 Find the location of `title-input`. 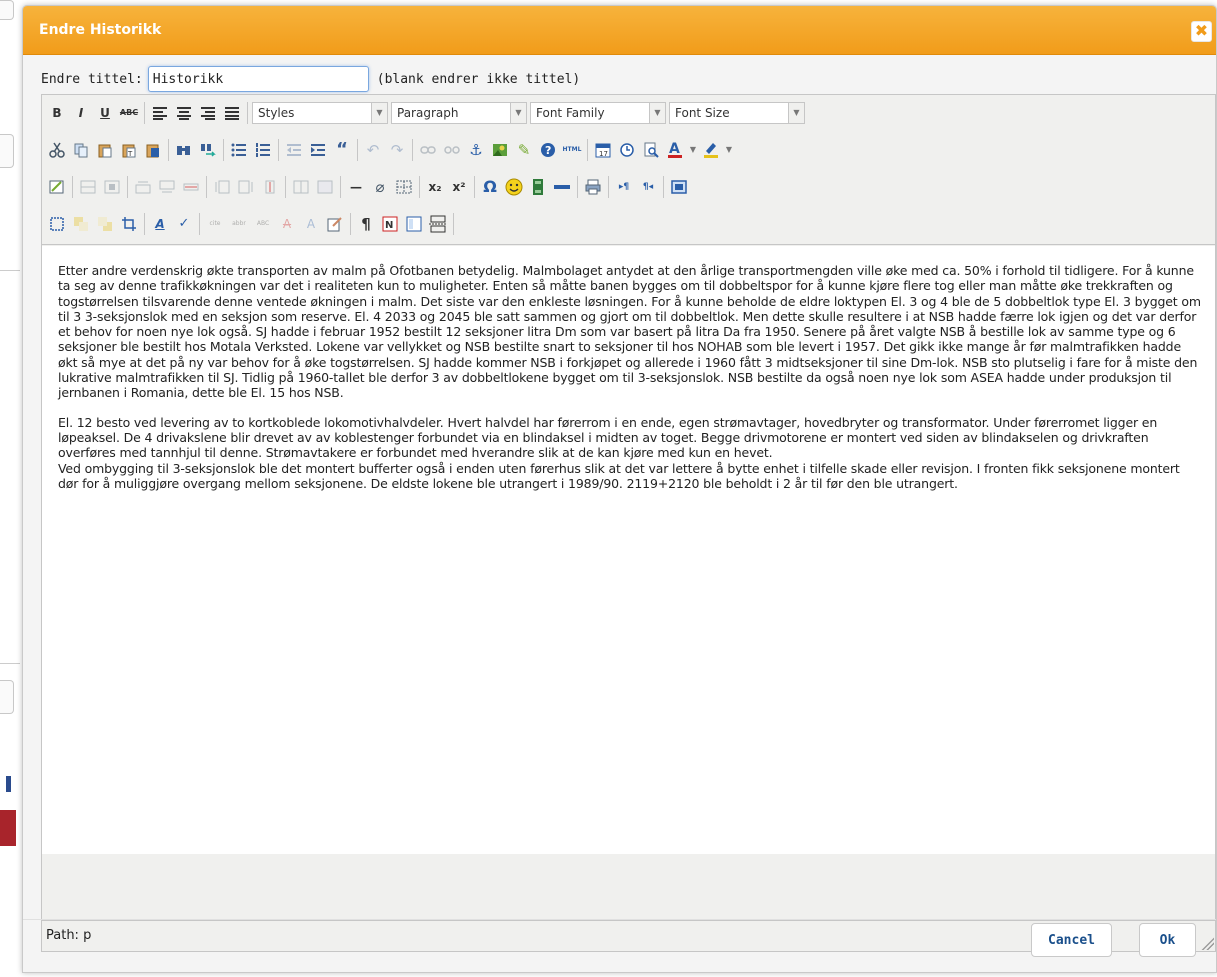

title-input is located at coordinates (258, 79).